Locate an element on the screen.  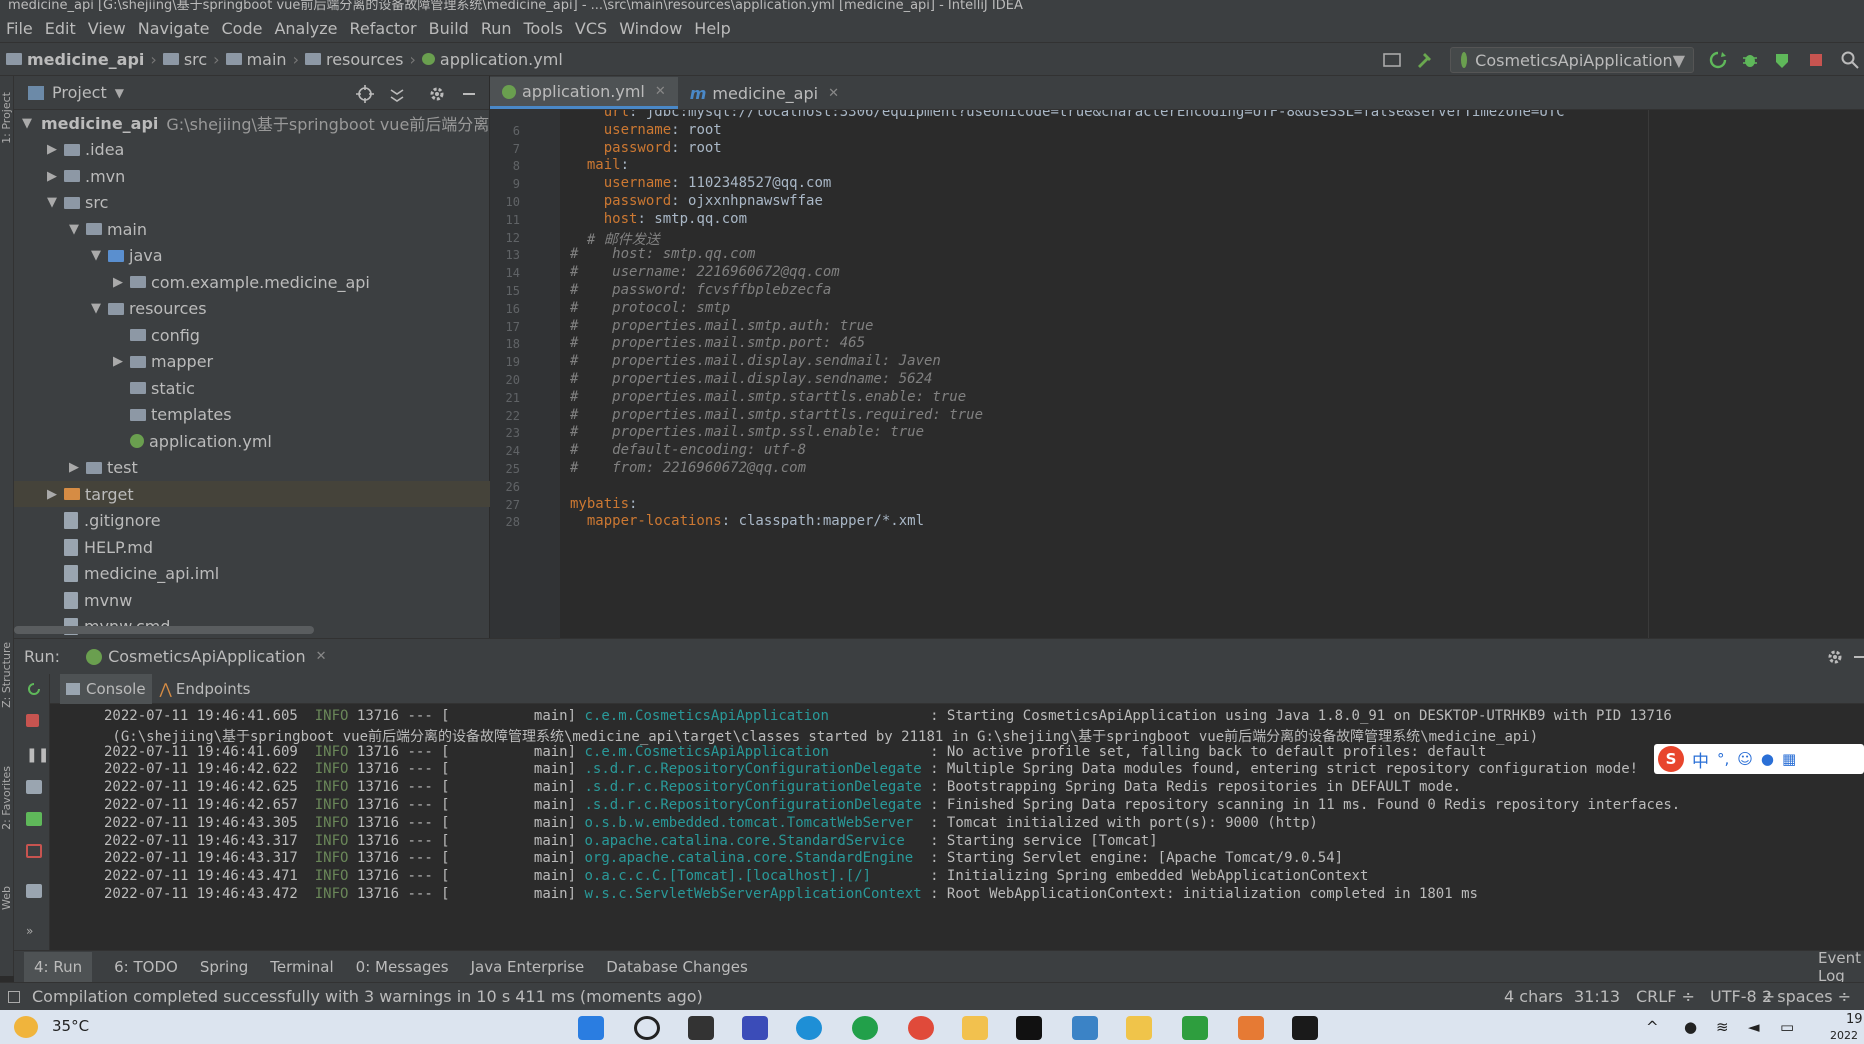
keyboard-icon: ▦ is located at coordinates (1789, 759).